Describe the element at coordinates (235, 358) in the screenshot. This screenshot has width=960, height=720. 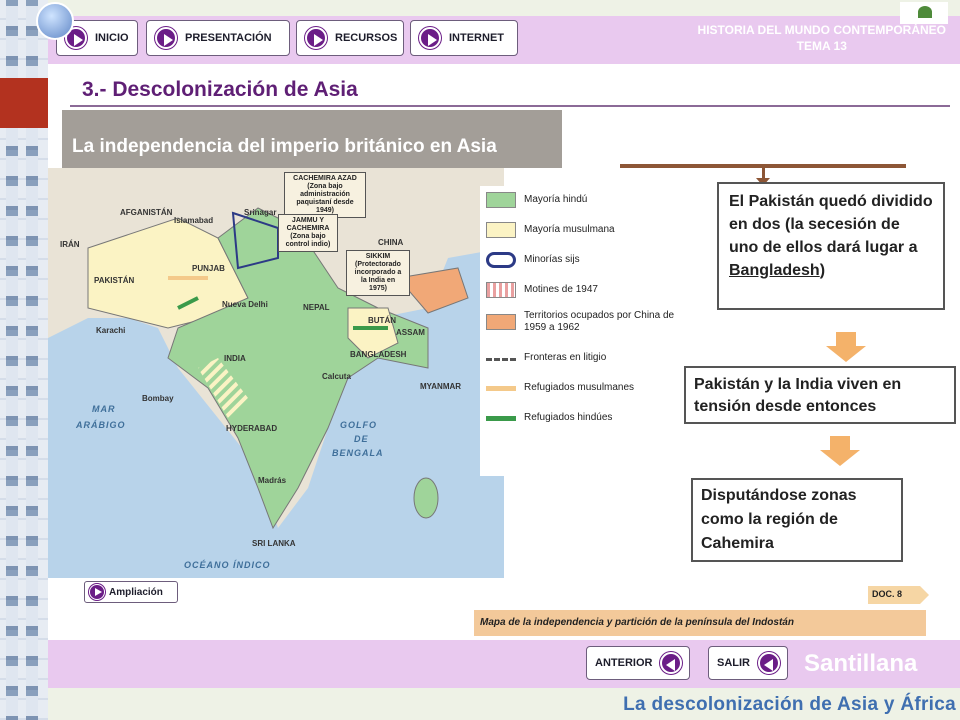
I see `map-label-india: INDIA` at that location.